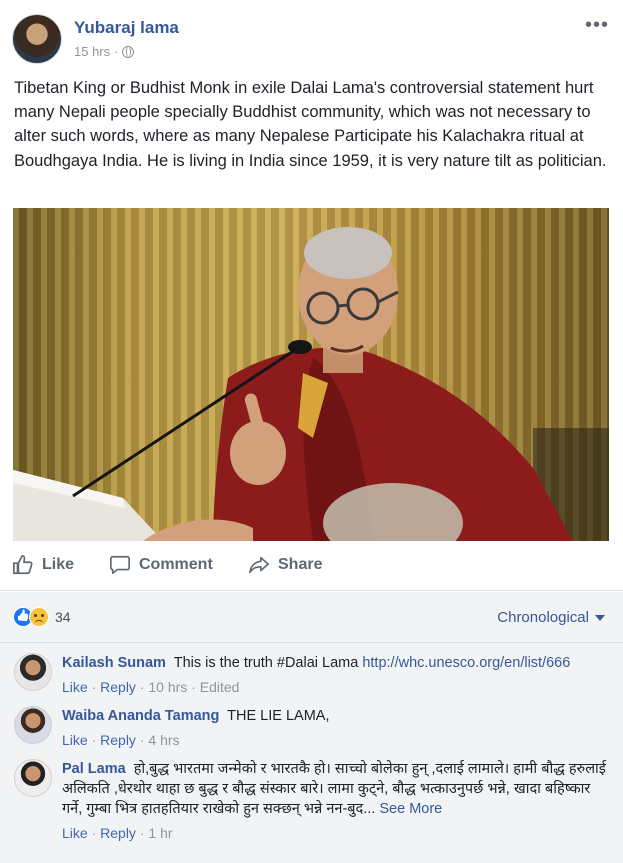  Describe the element at coordinates (163, 740) in the screenshot. I see `comment-time: 4 hrs` at that location.